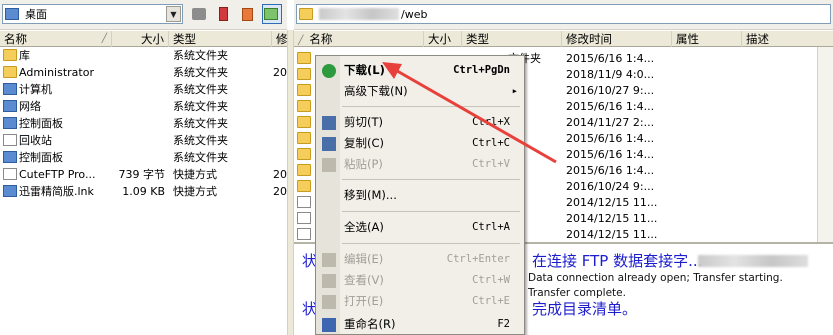  Describe the element at coordinates (30, 106) in the screenshot. I see `item-name-text: 网络` at that location.